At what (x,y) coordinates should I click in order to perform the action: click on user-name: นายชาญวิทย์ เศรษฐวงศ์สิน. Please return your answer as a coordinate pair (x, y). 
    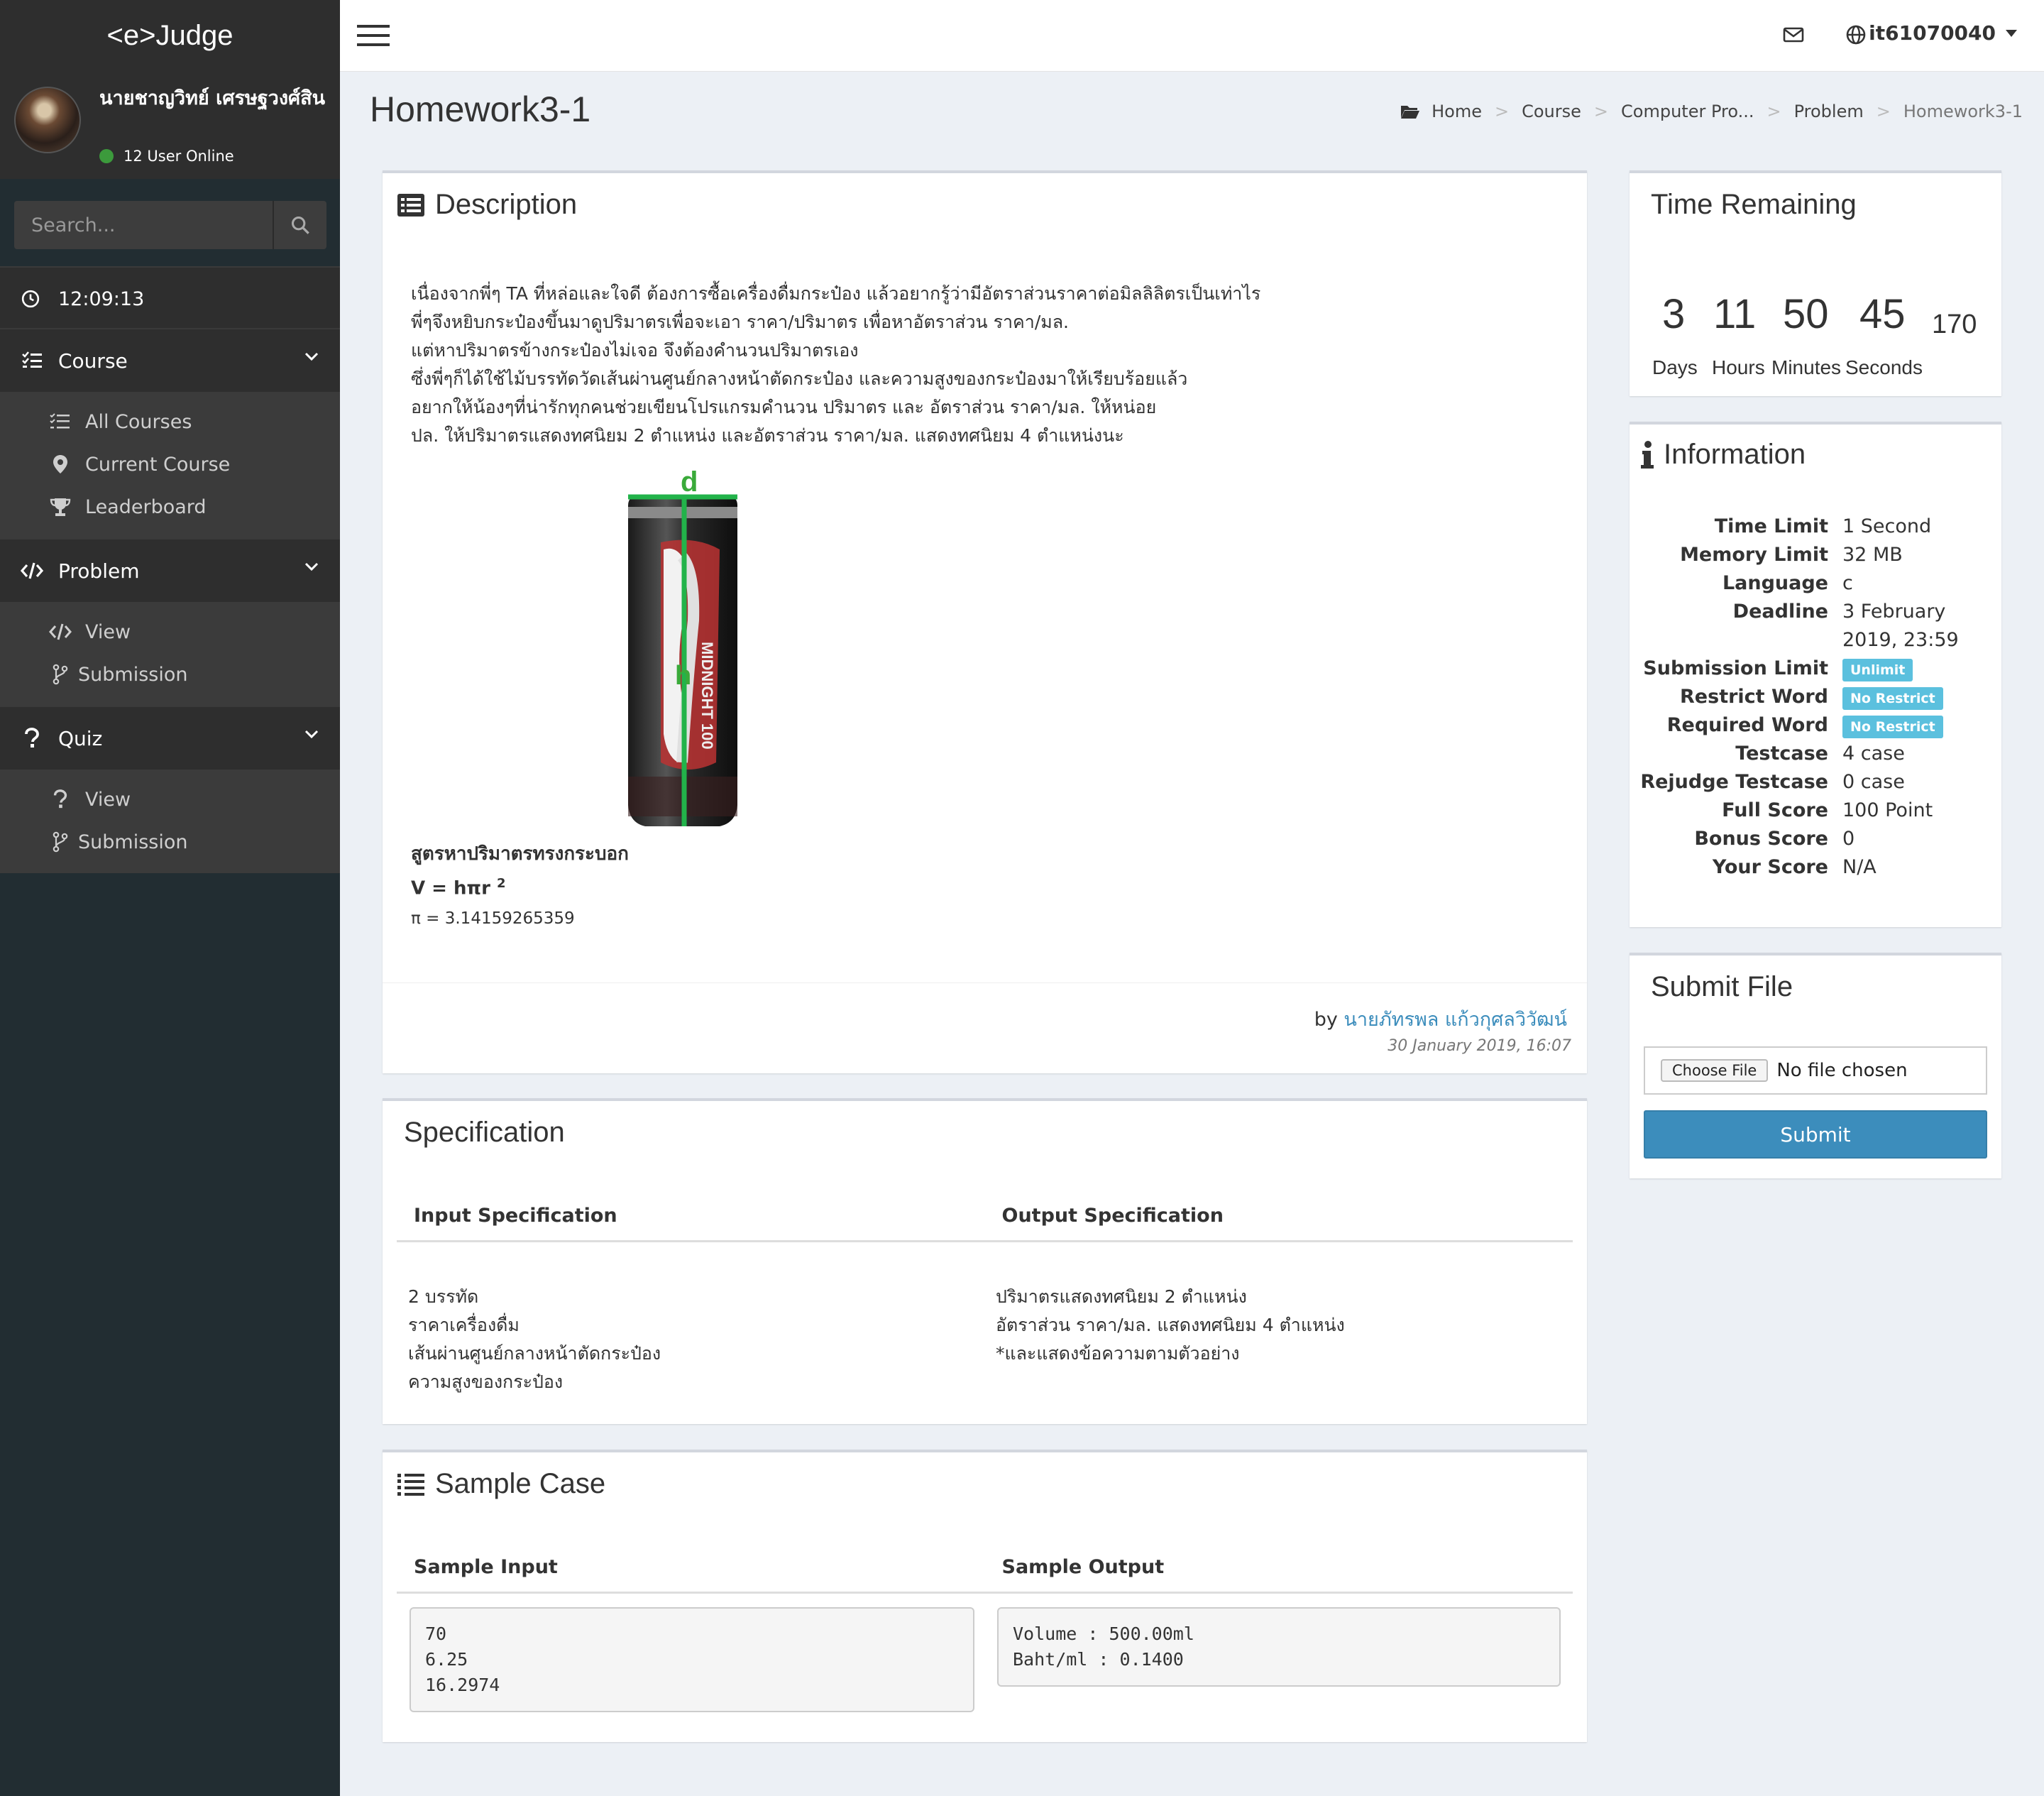
    Looking at the image, I should click on (212, 98).